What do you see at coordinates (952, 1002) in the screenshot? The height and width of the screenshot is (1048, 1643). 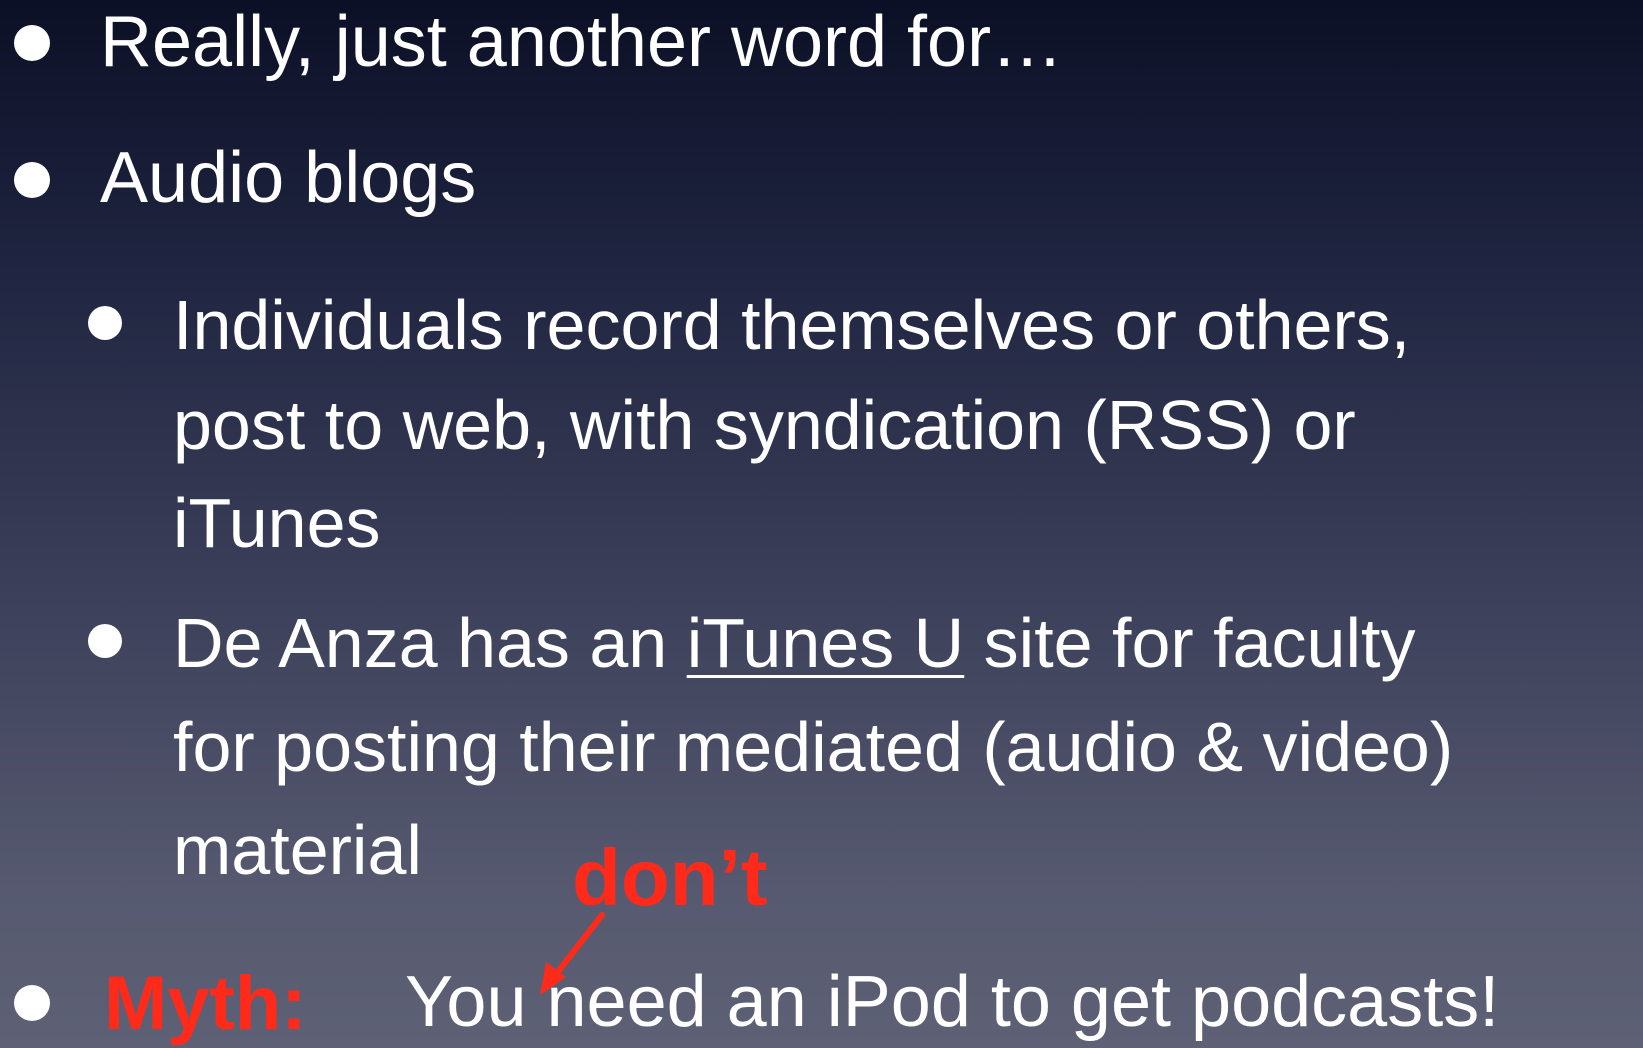 I see `myth-text: You need an iPod to get podcasts!` at bounding box center [952, 1002].